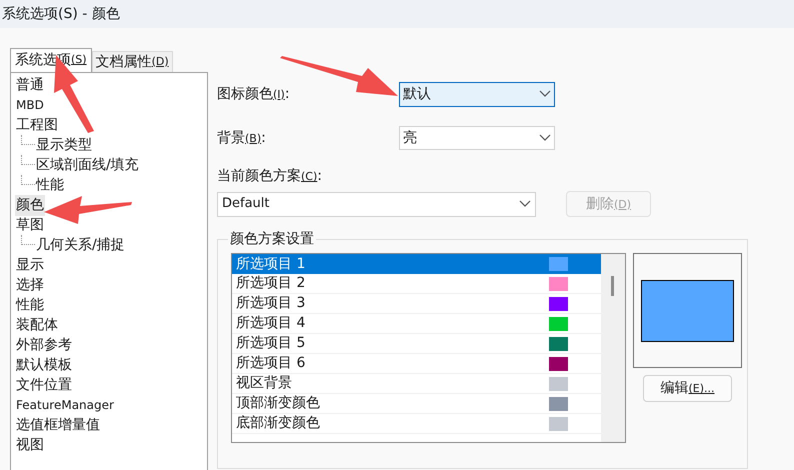 This screenshot has height=470, width=794. Describe the element at coordinates (269, 176) in the screenshot. I see `field-label: 当前颜色方案(C):` at that location.